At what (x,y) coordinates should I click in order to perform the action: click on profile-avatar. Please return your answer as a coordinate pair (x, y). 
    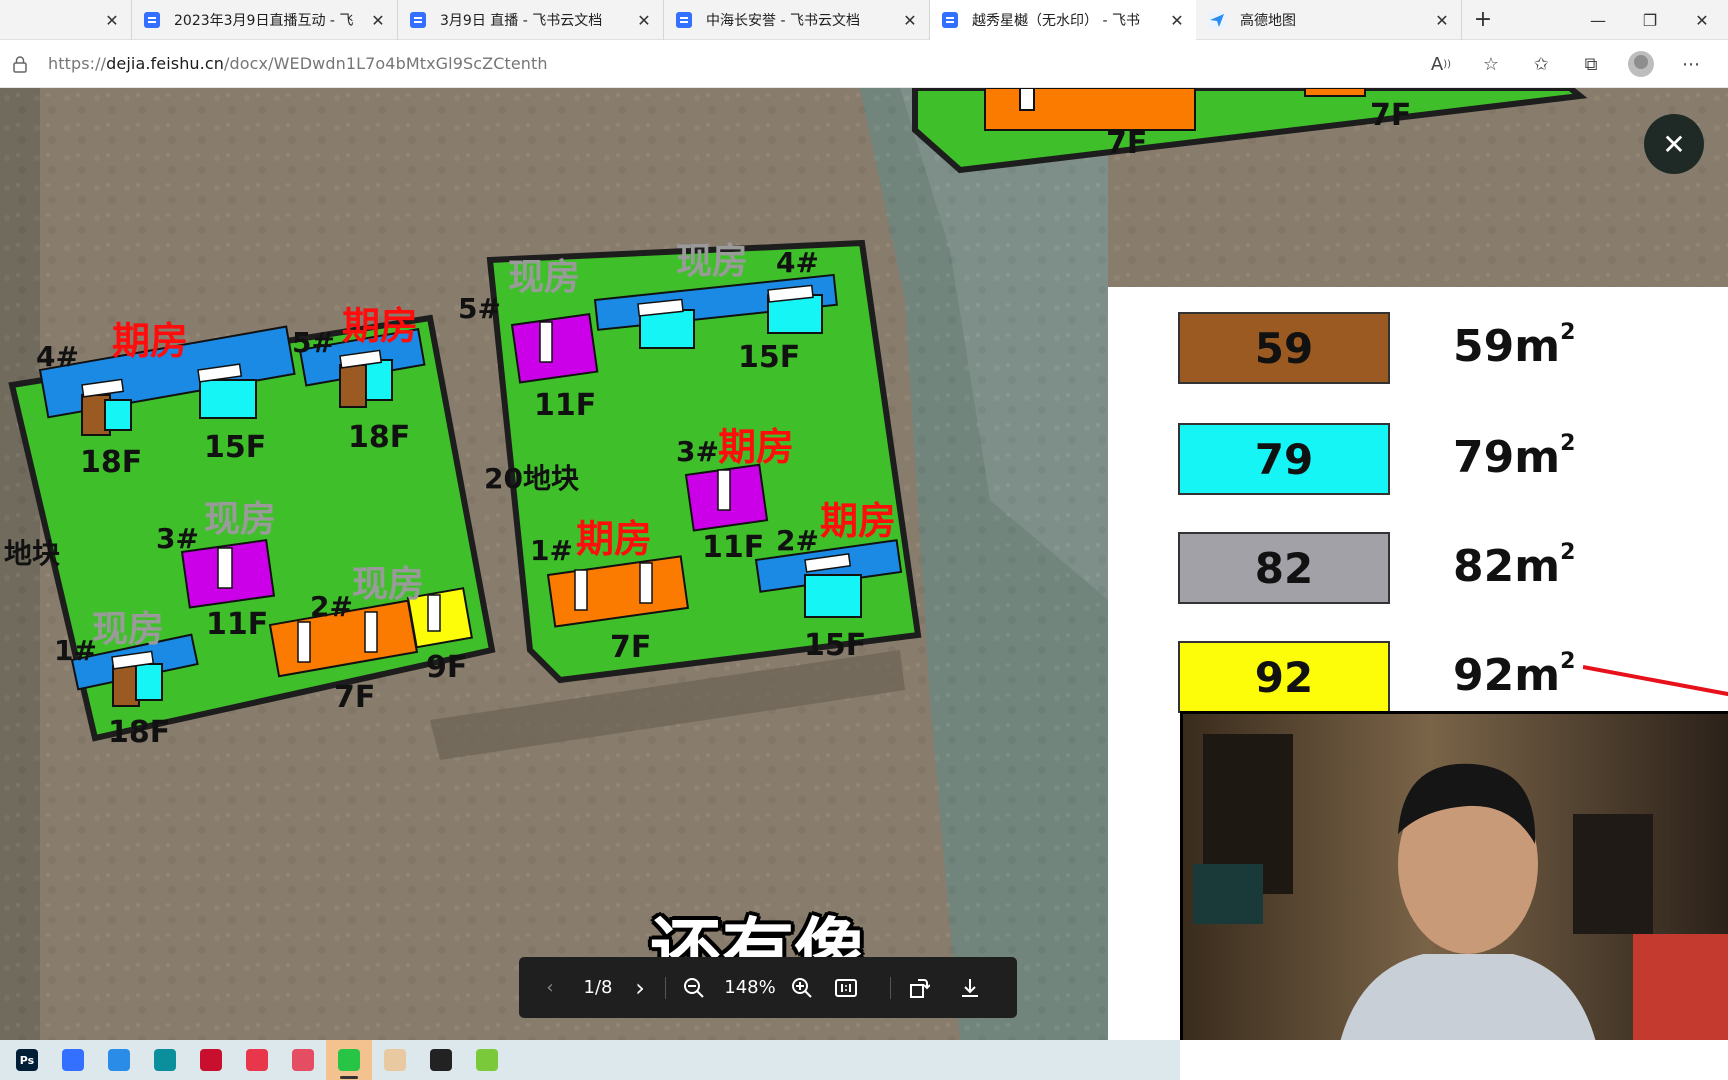
    Looking at the image, I should click on (1641, 64).